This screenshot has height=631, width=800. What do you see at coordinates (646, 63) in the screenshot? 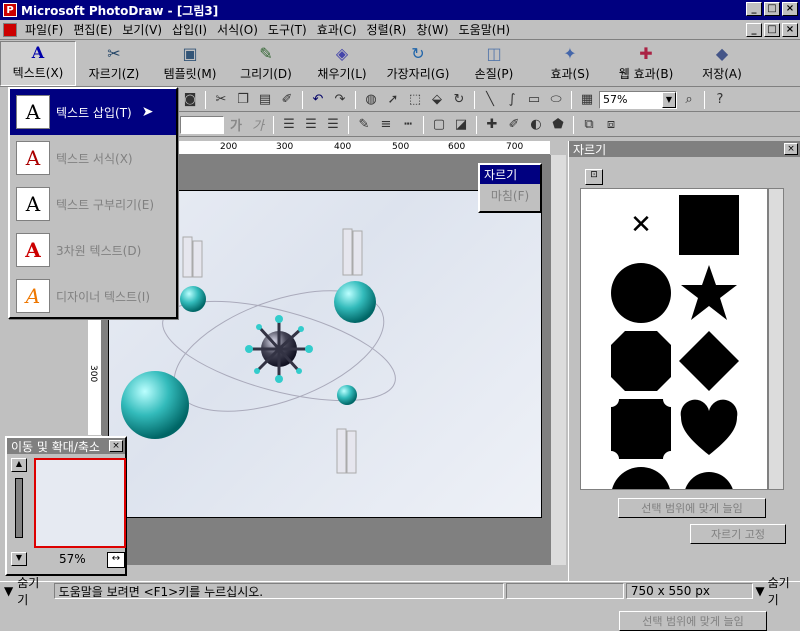
I see `web-effects-button: ✚ 웹 효과(B)` at bounding box center [646, 63].